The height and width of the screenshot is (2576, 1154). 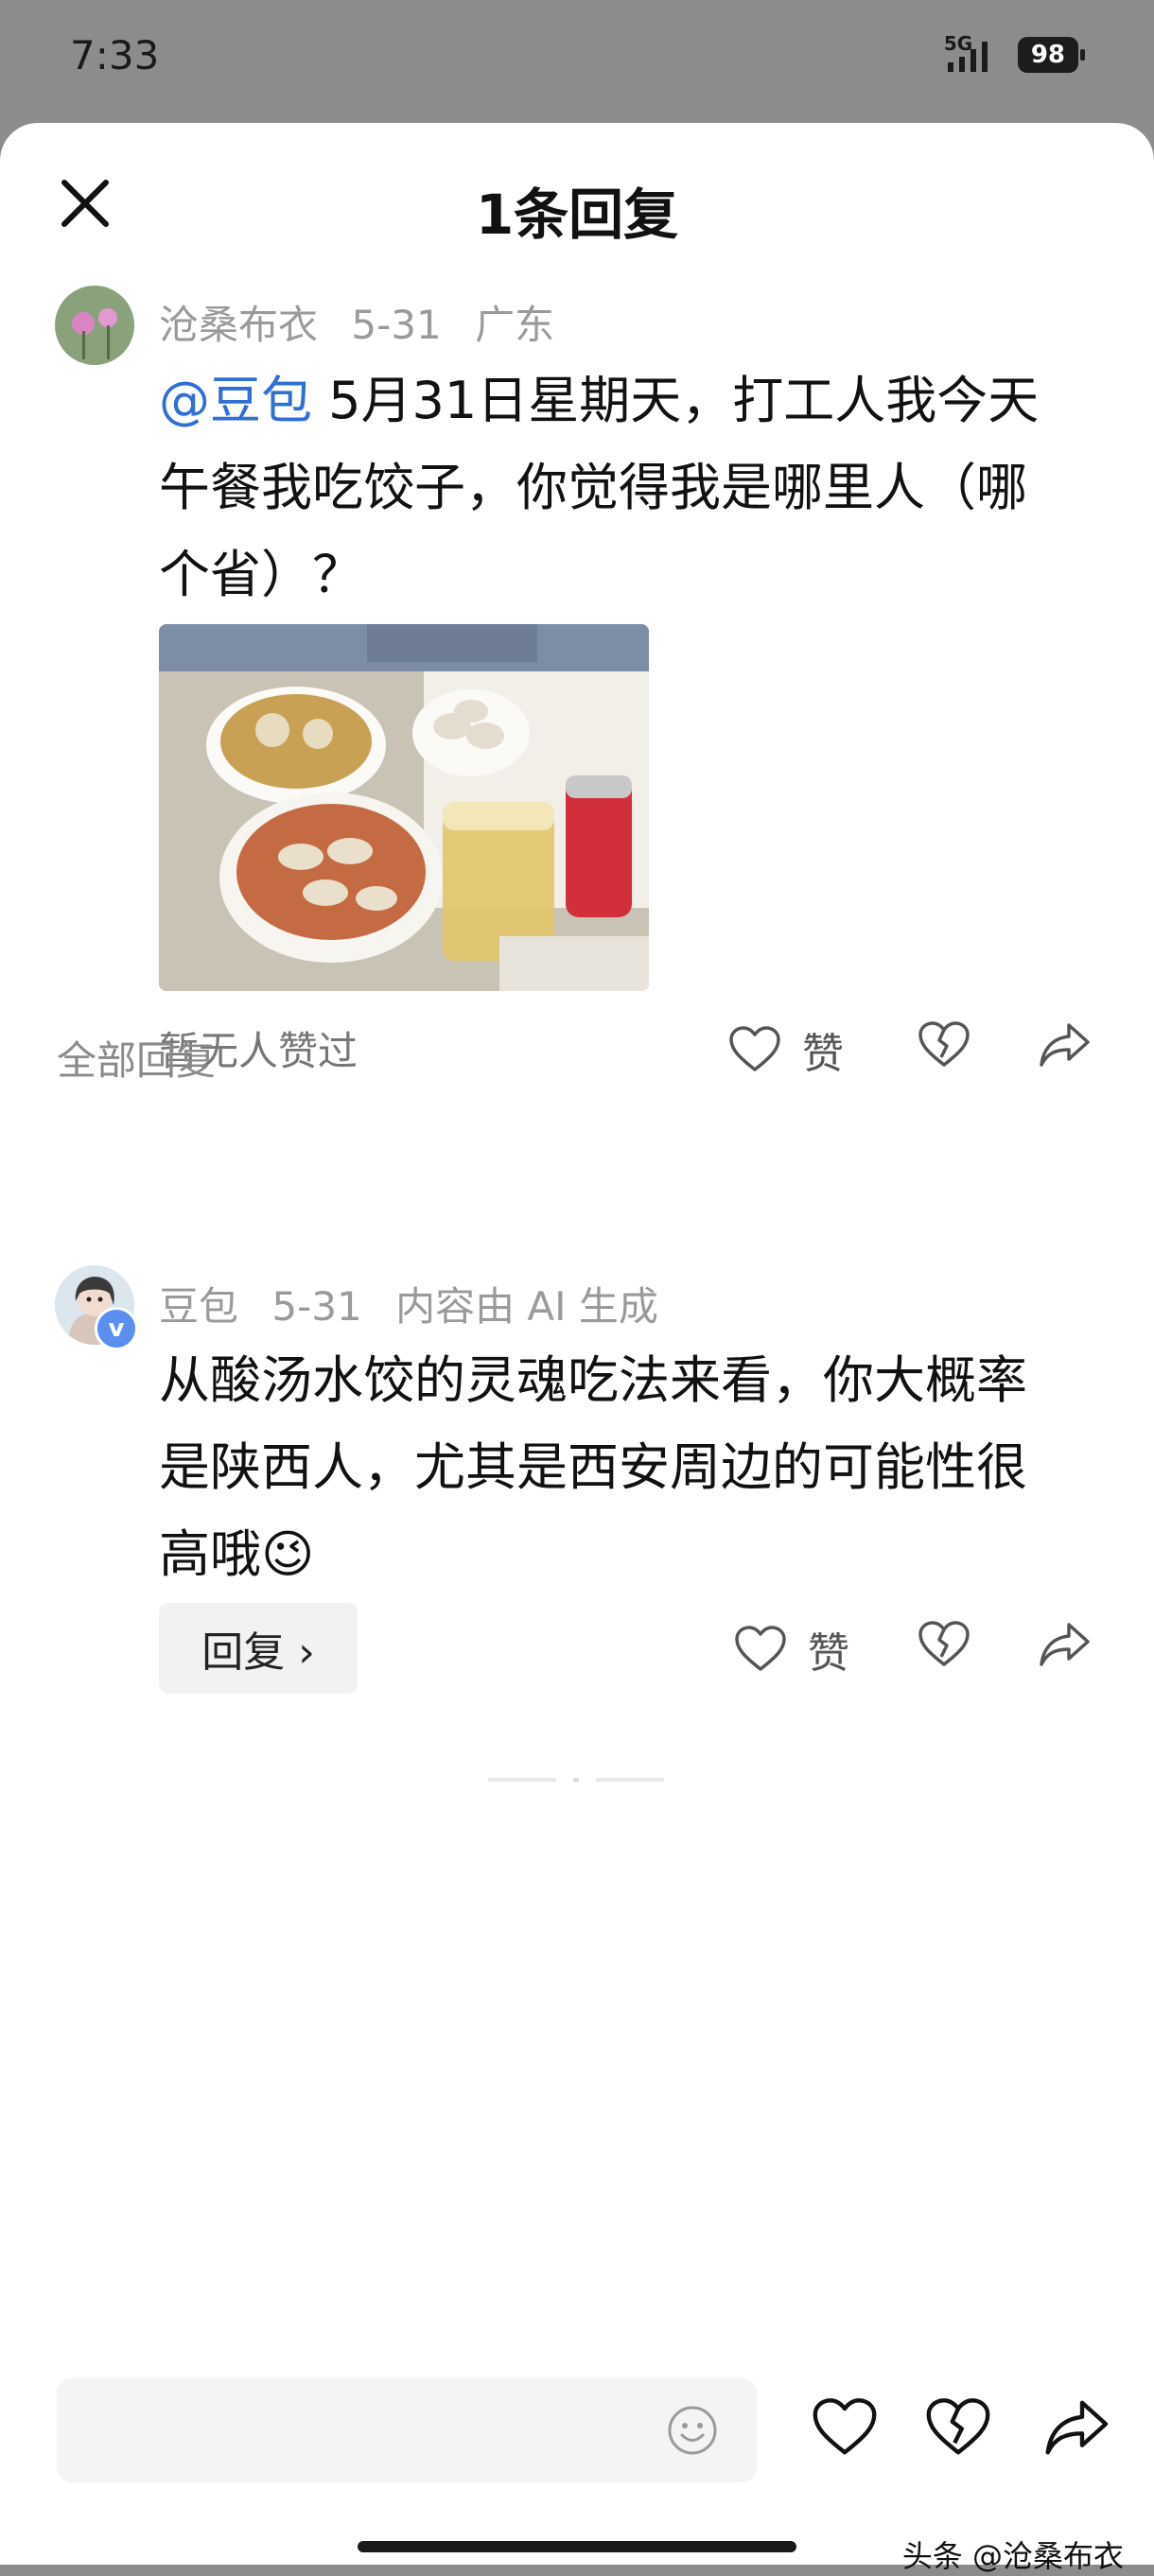 What do you see at coordinates (115, 55) in the screenshot?
I see `status-time: 7:33` at bounding box center [115, 55].